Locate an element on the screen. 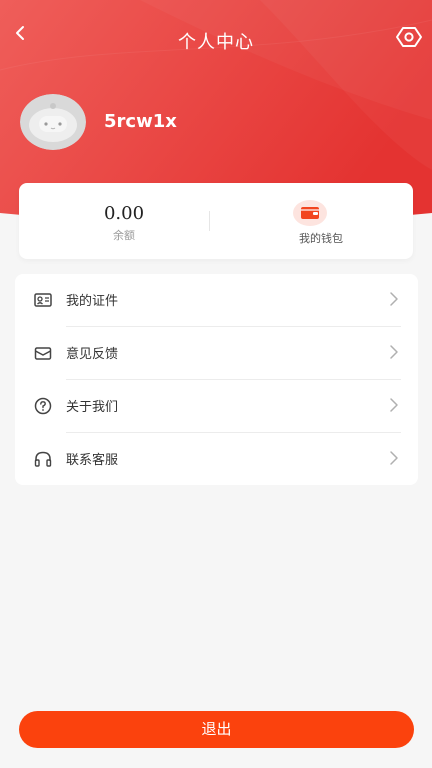 The height and width of the screenshot is (768, 432). my-wallet-button: 我的钱包 is located at coordinates (321, 221).